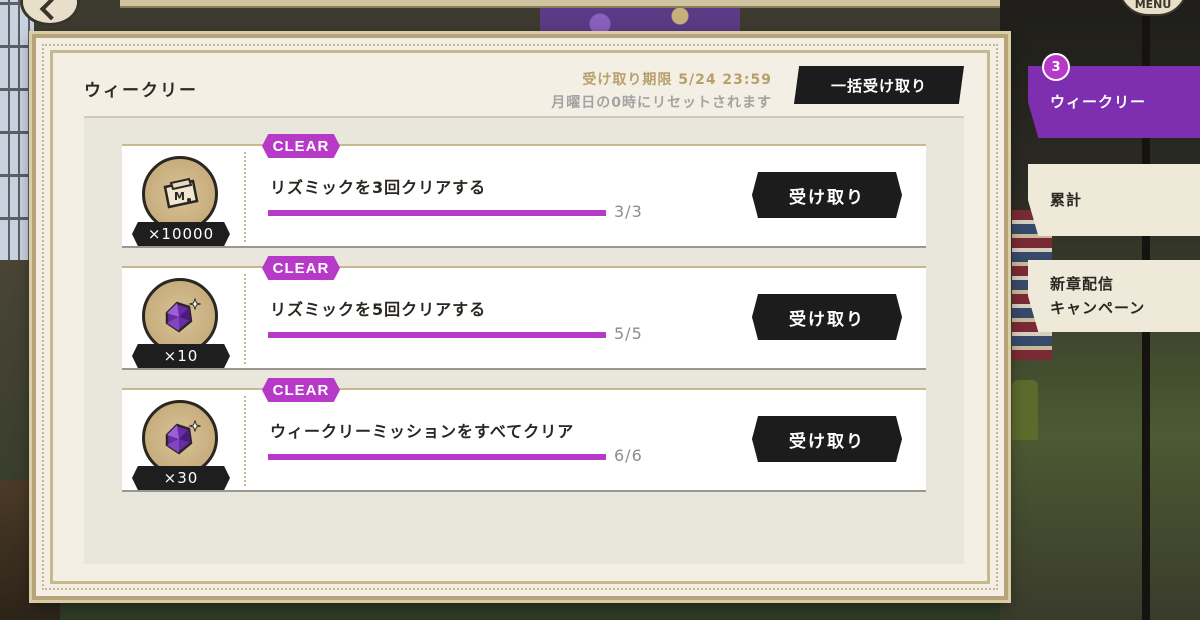  Describe the element at coordinates (1114, 200) in the screenshot. I see `tab-cumulative: 累計` at that location.